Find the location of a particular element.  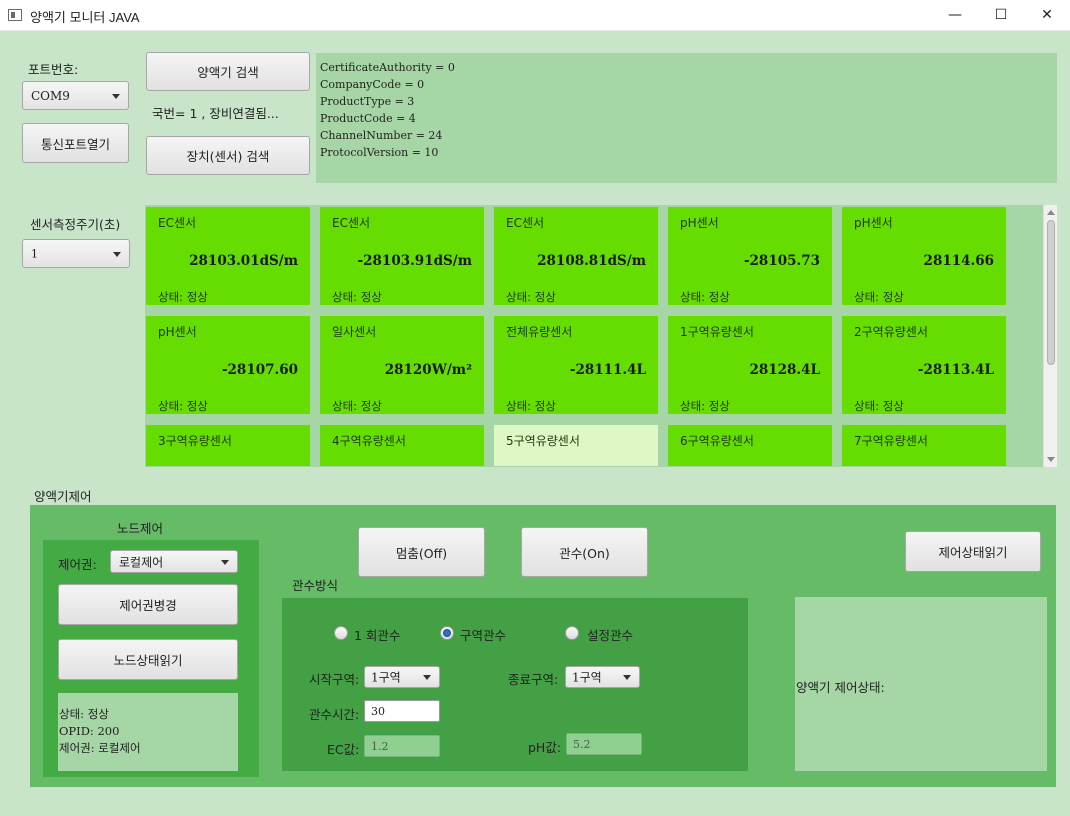

node-status-line: OPID: 200 is located at coordinates (89, 731).